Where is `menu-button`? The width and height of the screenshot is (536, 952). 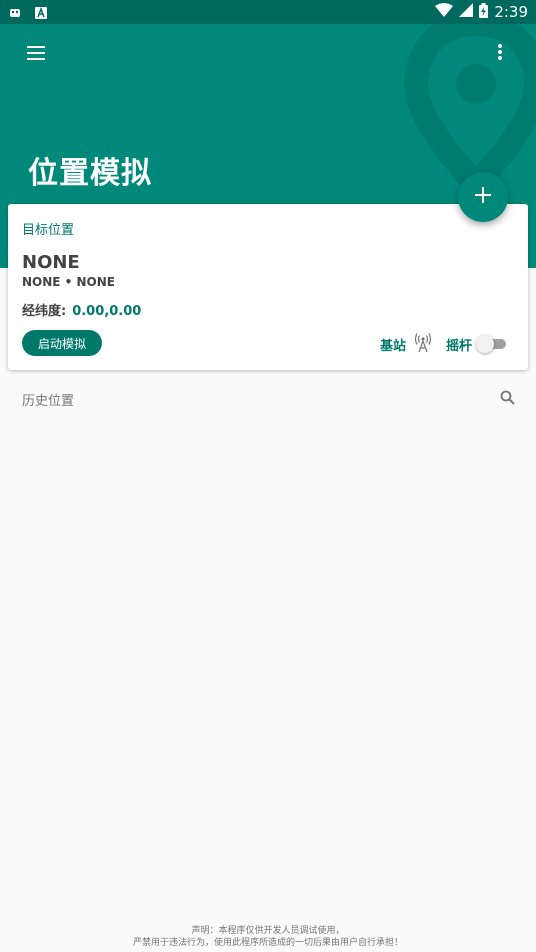 menu-button is located at coordinates (36, 54).